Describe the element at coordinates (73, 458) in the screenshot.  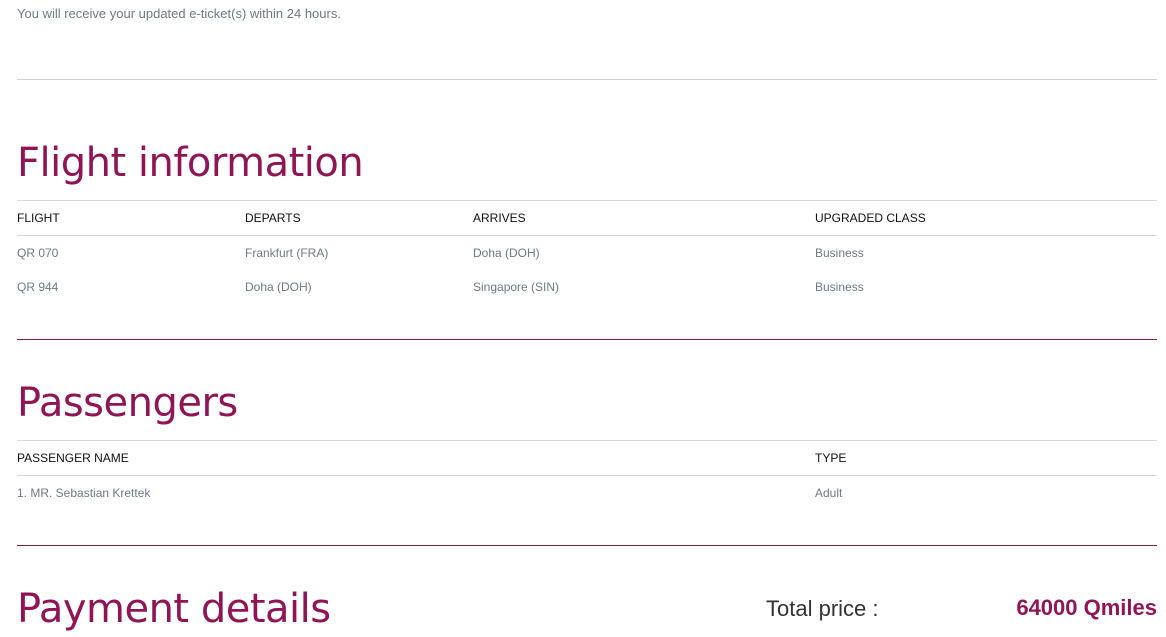
I see `column-header-passenger-name: PASSENGER NAME` at that location.